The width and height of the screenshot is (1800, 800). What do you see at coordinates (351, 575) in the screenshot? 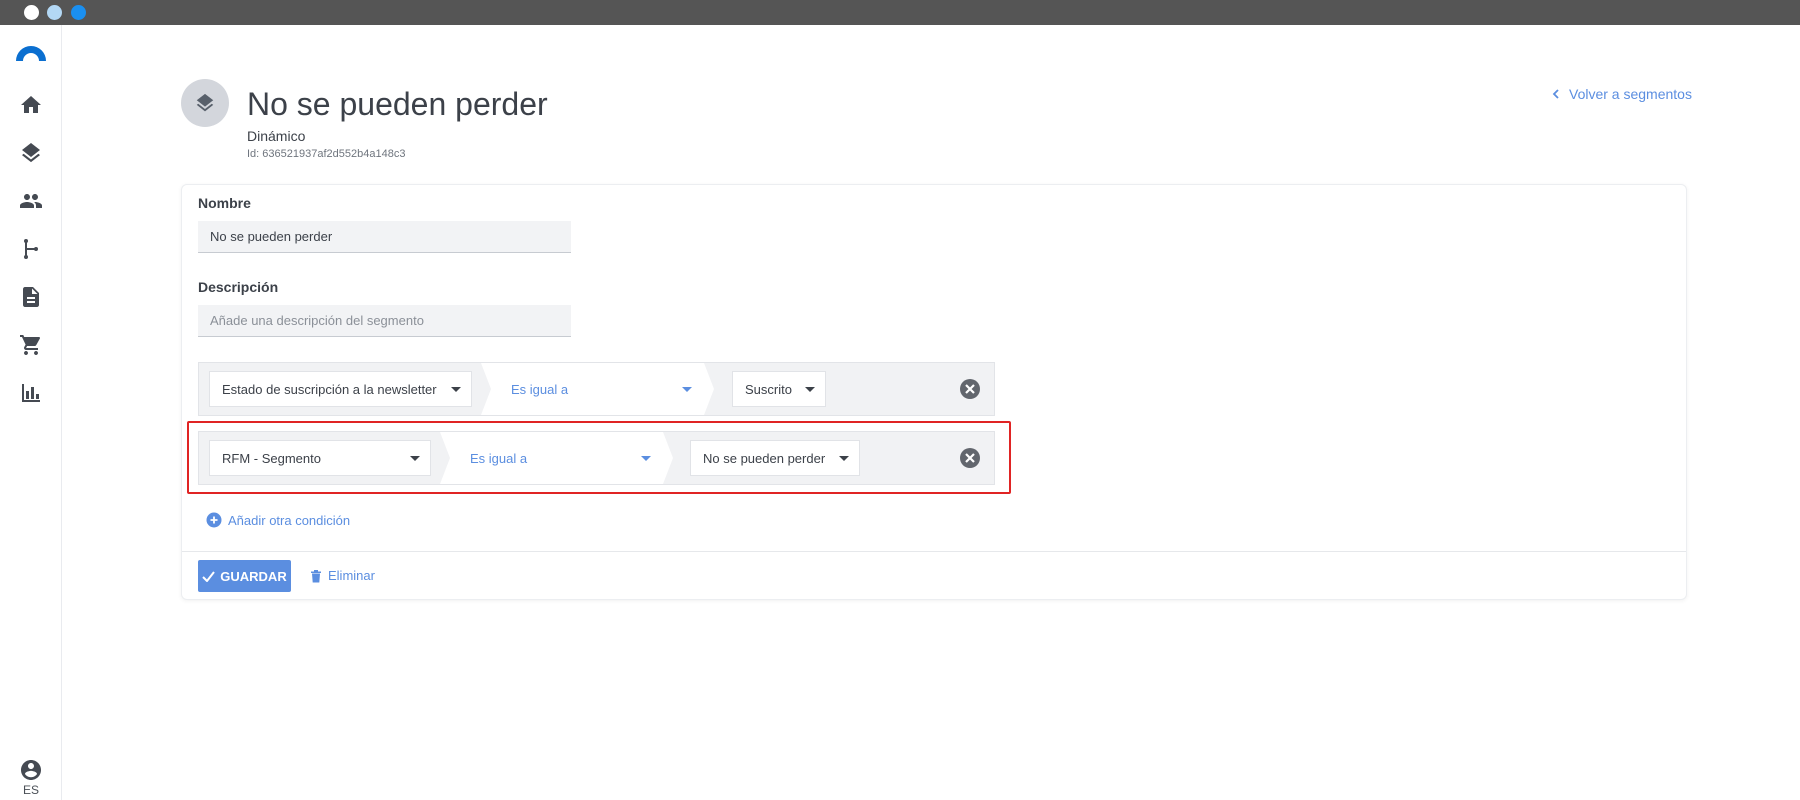
I see `delete-label: Eliminar` at bounding box center [351, 575].